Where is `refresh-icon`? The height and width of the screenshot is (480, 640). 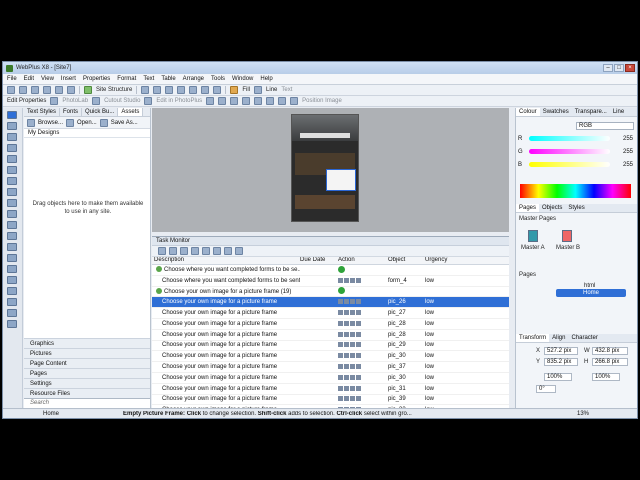
refresh-icon is located at coordinates (162, 251).